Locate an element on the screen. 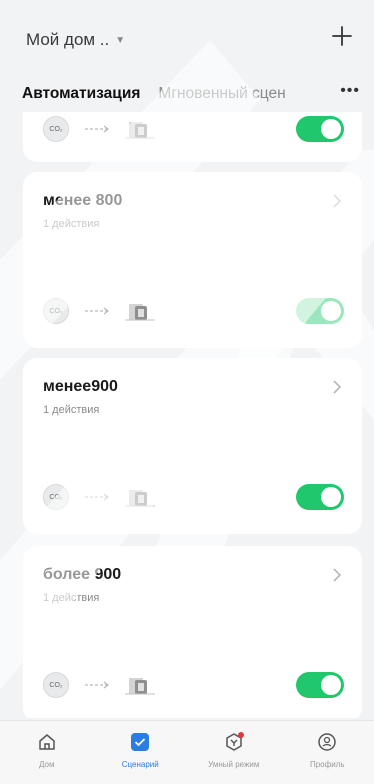  tab-instant-scene: Мгновенный сцен is located at coordinates (221, 94).